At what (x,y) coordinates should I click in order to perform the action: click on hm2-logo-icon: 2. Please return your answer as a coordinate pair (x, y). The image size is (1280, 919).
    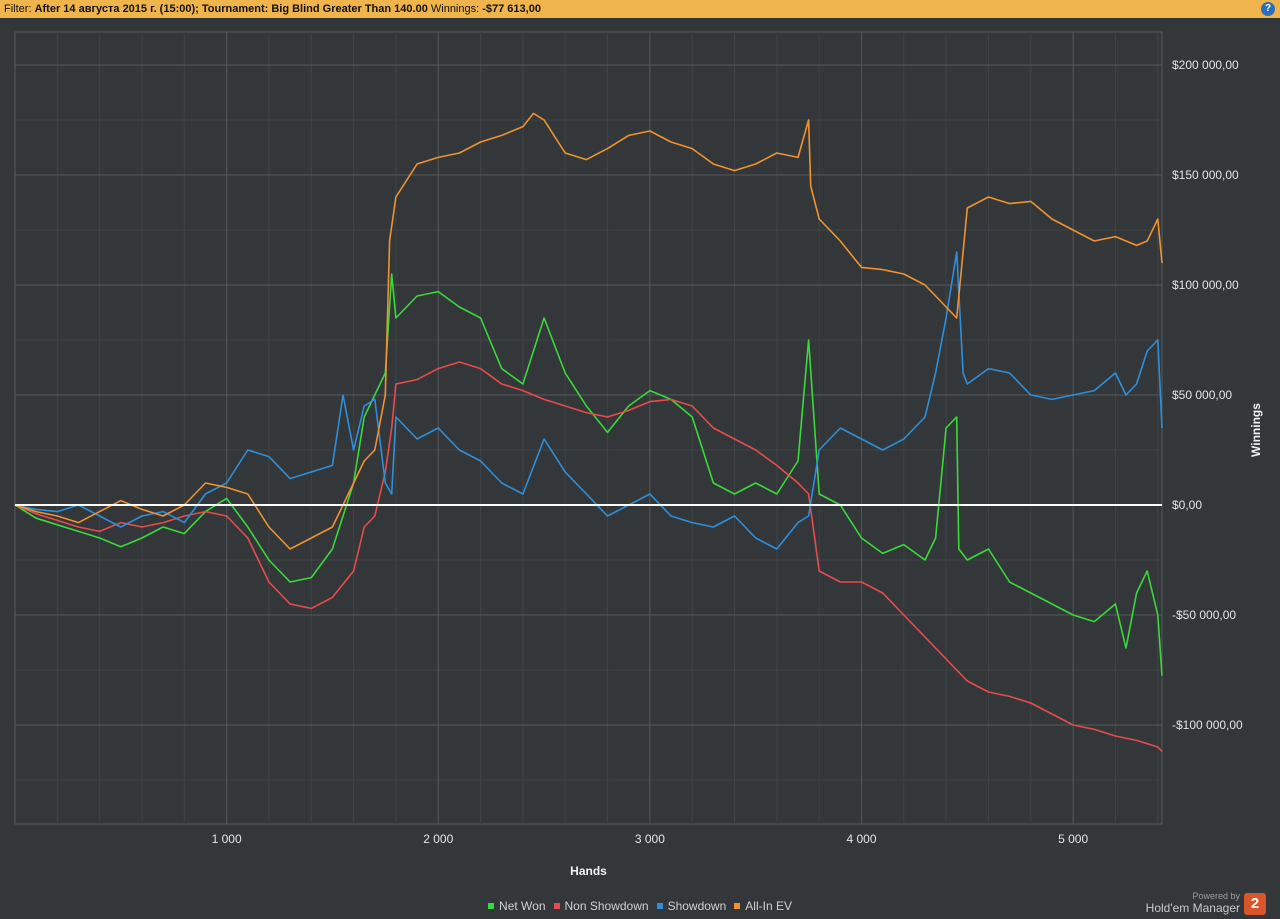
    Looking at the image, I should click on (1255, 904).